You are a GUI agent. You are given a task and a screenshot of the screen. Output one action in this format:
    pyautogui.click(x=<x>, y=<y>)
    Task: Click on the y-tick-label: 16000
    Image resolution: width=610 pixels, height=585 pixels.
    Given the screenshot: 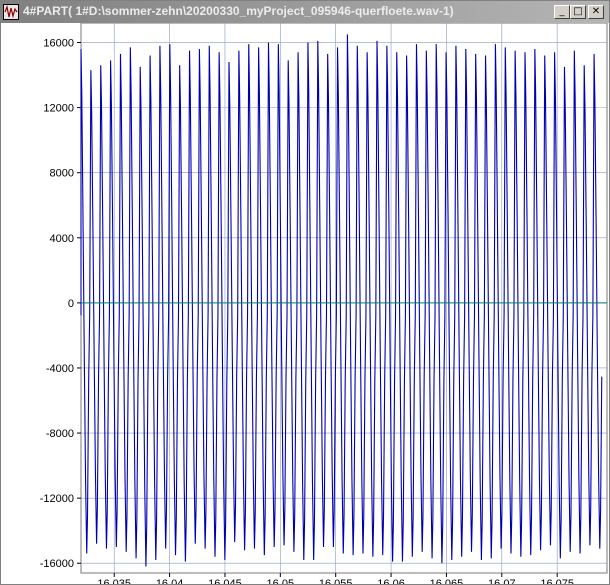 What is the action you would take?
    pyautogui.click(x=58, y=44)
    